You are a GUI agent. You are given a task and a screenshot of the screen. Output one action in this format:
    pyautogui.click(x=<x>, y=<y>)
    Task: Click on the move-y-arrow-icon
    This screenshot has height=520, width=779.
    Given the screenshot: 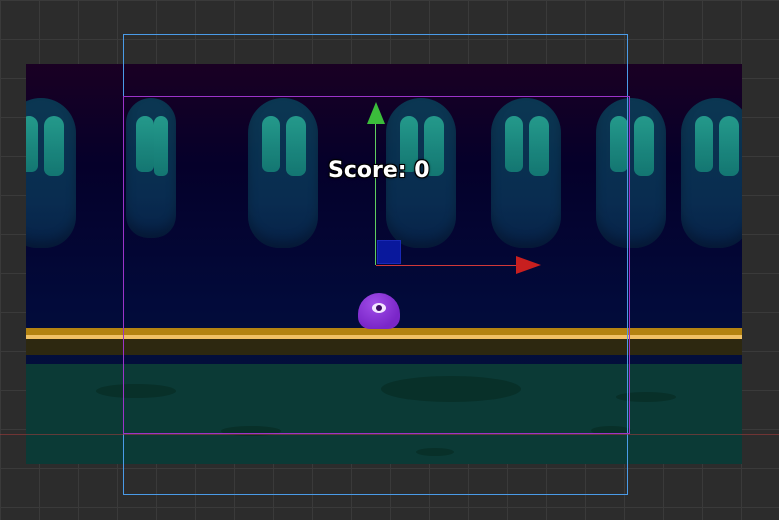 What is the action you would take?
    pyautogui.click(x=376, y=113)
    